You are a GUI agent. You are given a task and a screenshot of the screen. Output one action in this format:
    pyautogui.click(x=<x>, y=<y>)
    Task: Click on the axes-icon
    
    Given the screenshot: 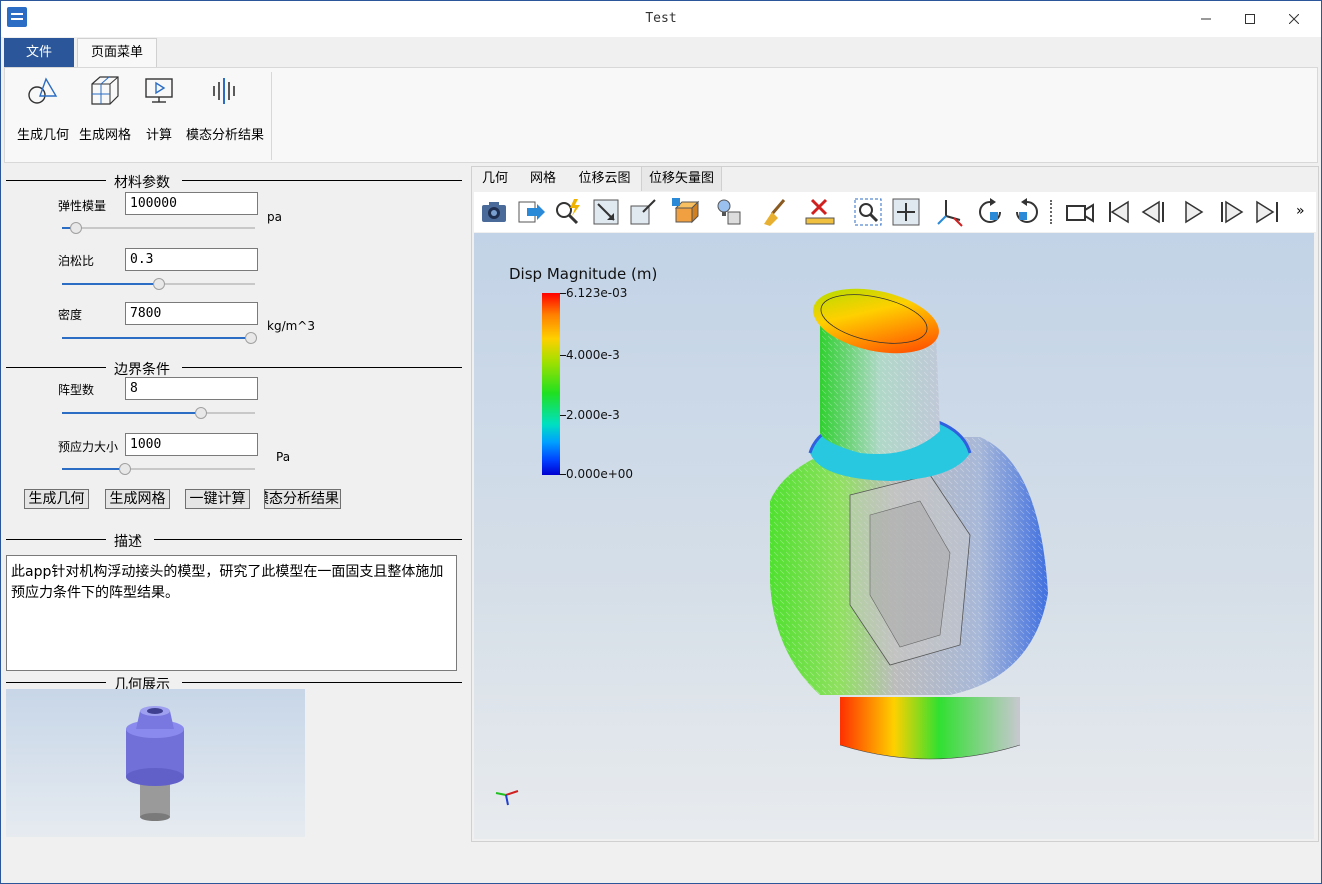 What is the action you would take?
    pyautogui.click(x=950, y=212)
    